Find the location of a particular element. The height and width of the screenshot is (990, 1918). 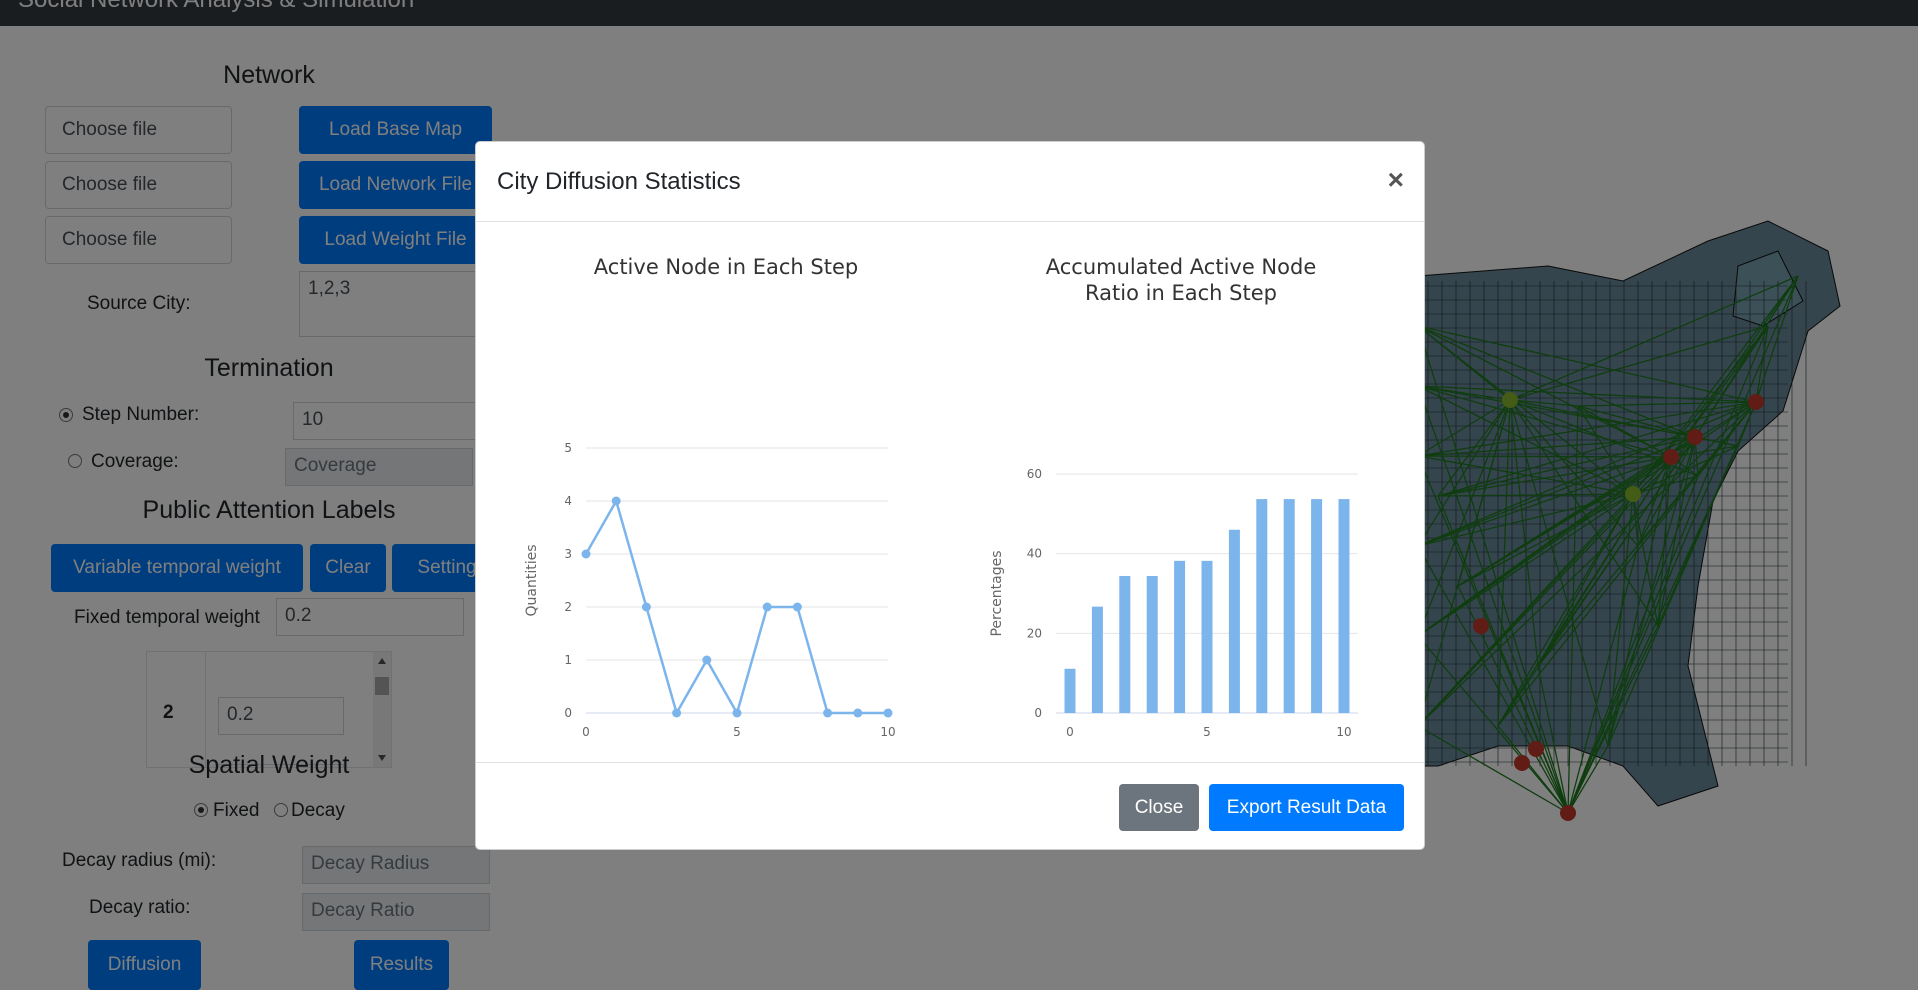

close-button: Close is located at coordinates (1159, 807).